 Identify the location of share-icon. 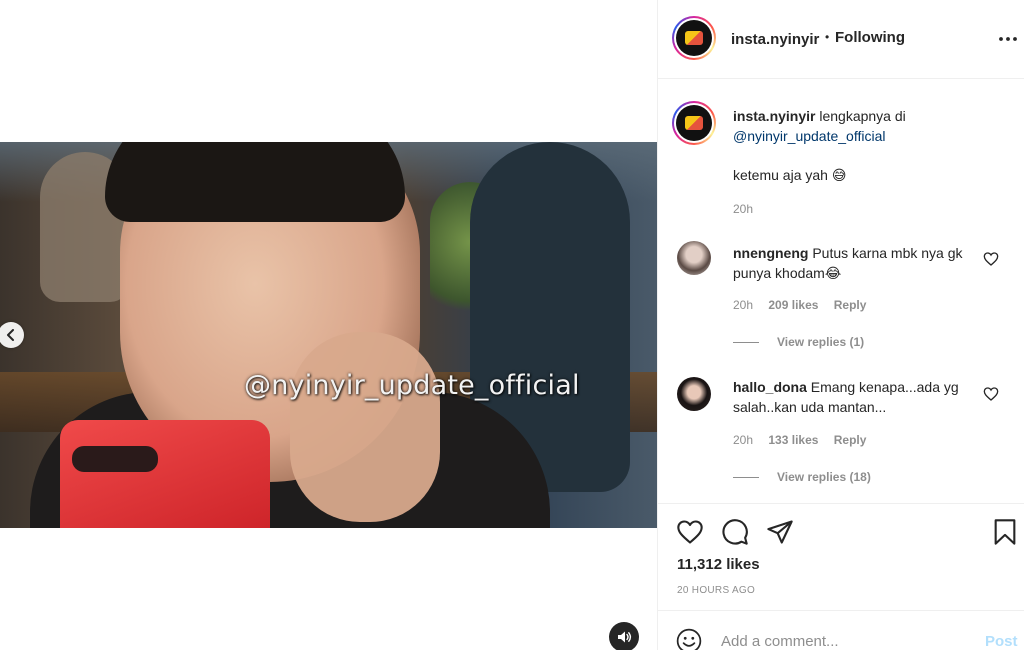
(780, 532).